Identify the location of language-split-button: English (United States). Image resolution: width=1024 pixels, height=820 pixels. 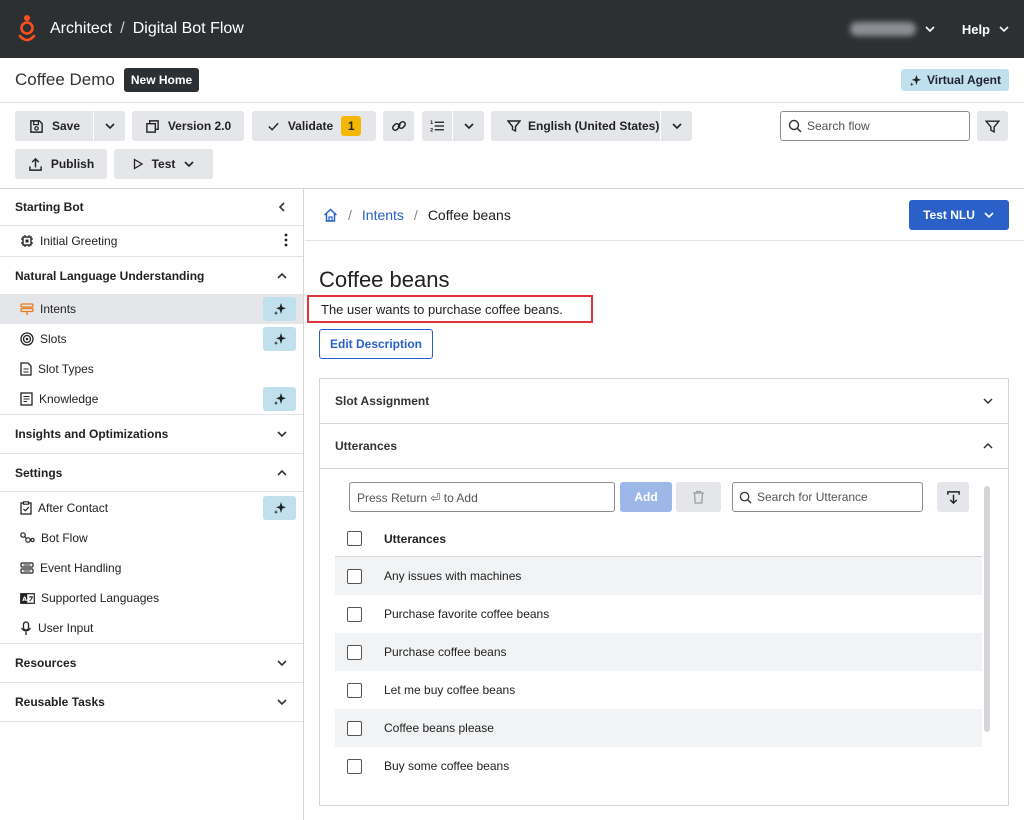
(591, 126).